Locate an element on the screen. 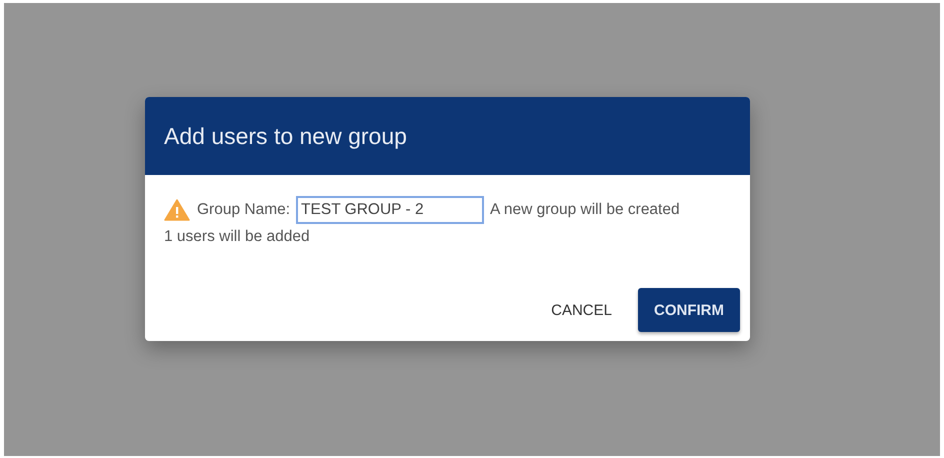 This screenshot has width=944, height=458. warning-icon is located at coordinates (177, 210).